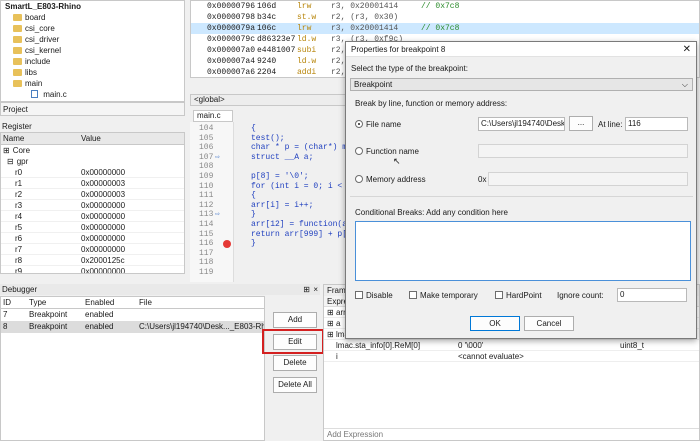 The width and height of the screenshot is (700, 441). Describe the element at coordinates (92, 238) in the screenshot. I see `register-row: r6 0x00000000` at that location.